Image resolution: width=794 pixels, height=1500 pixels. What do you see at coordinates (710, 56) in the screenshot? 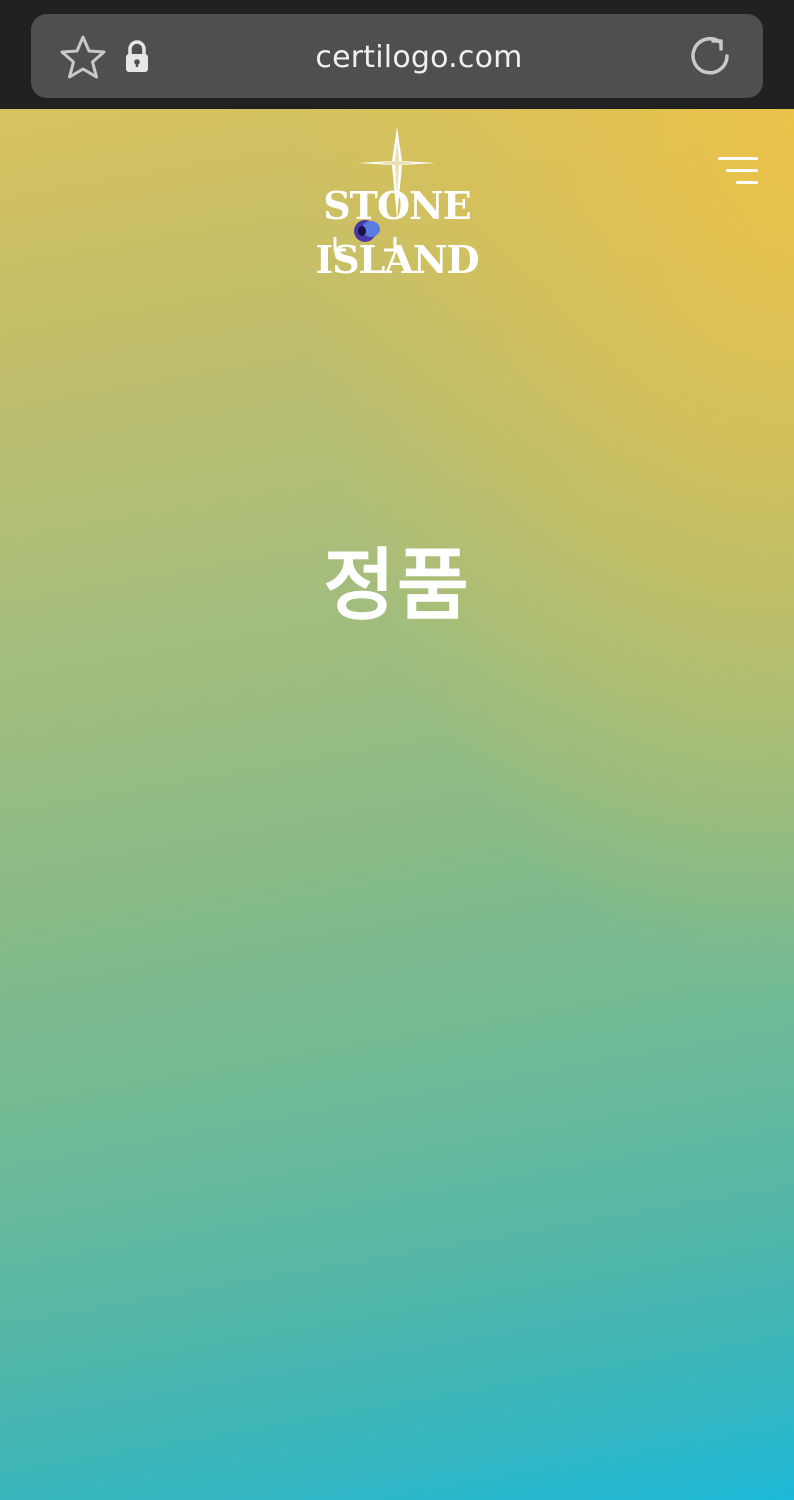
I see `reload-icon` at bounding box center [710, 56].